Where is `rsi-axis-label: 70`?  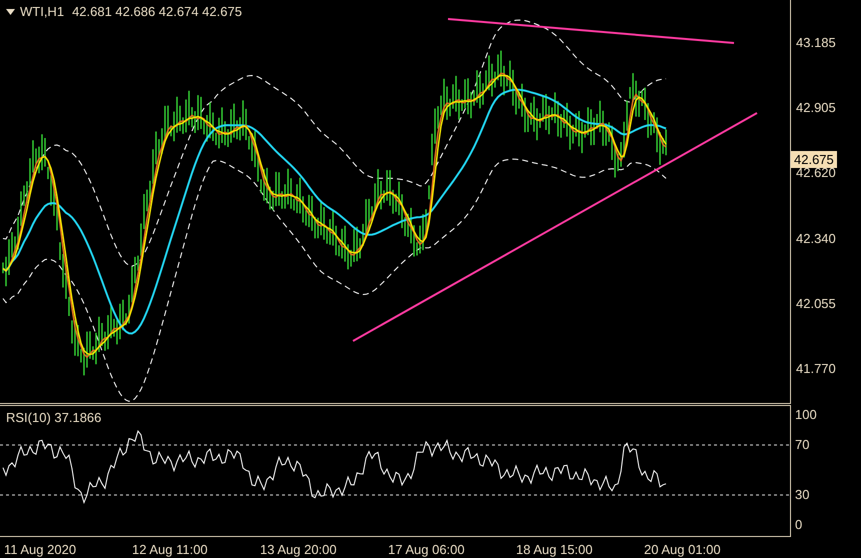
rsi-axis-label: 70 is located at coordinates (802, 444).